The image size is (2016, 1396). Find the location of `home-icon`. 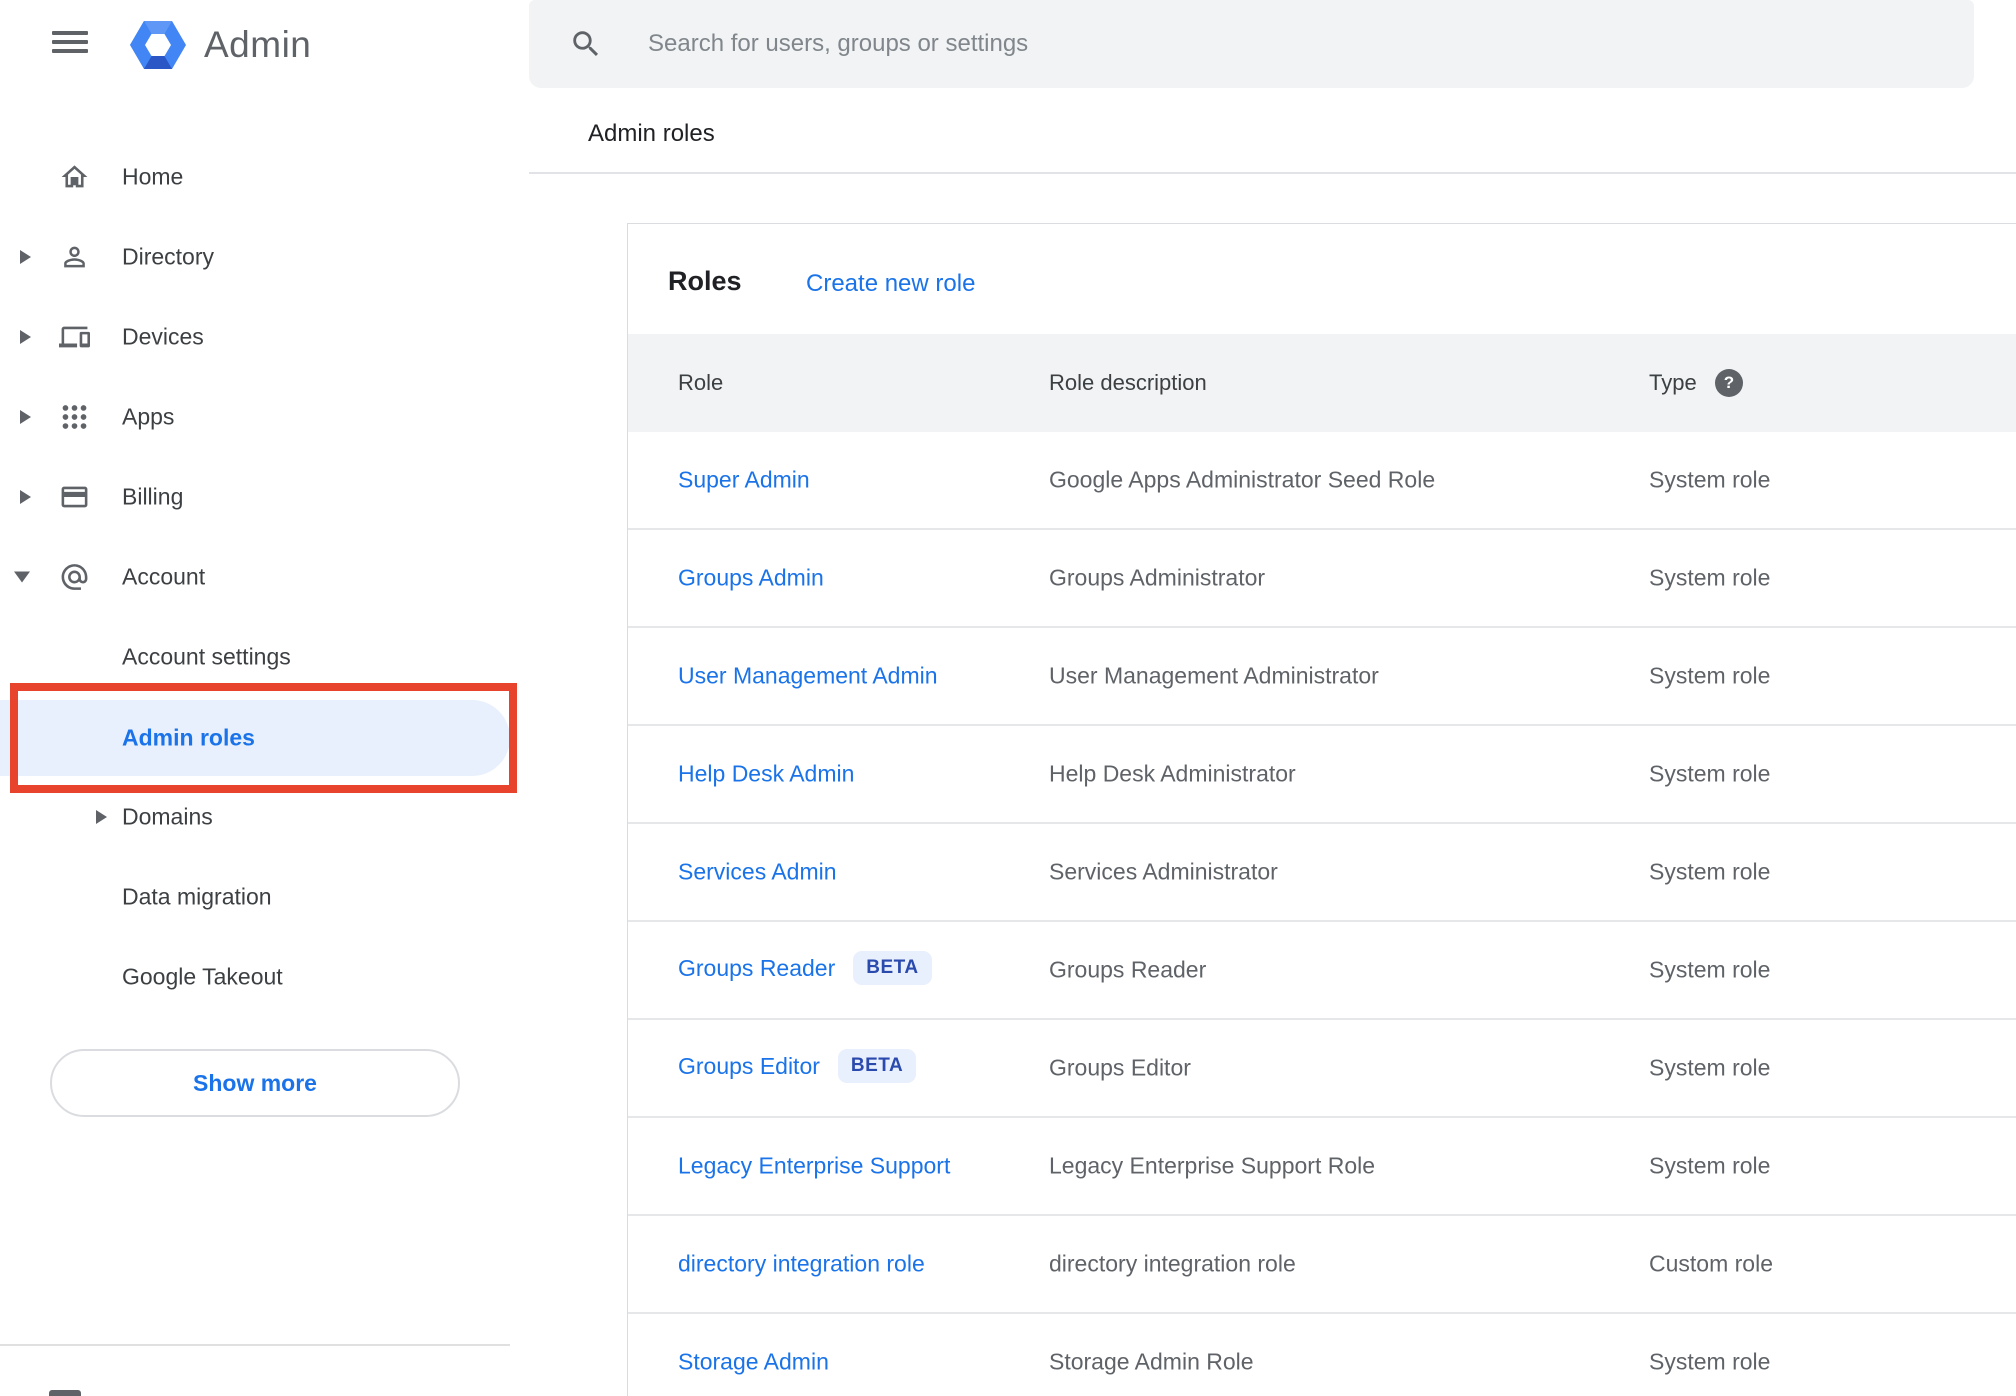

home-icon is located at coordinates (74, 176).